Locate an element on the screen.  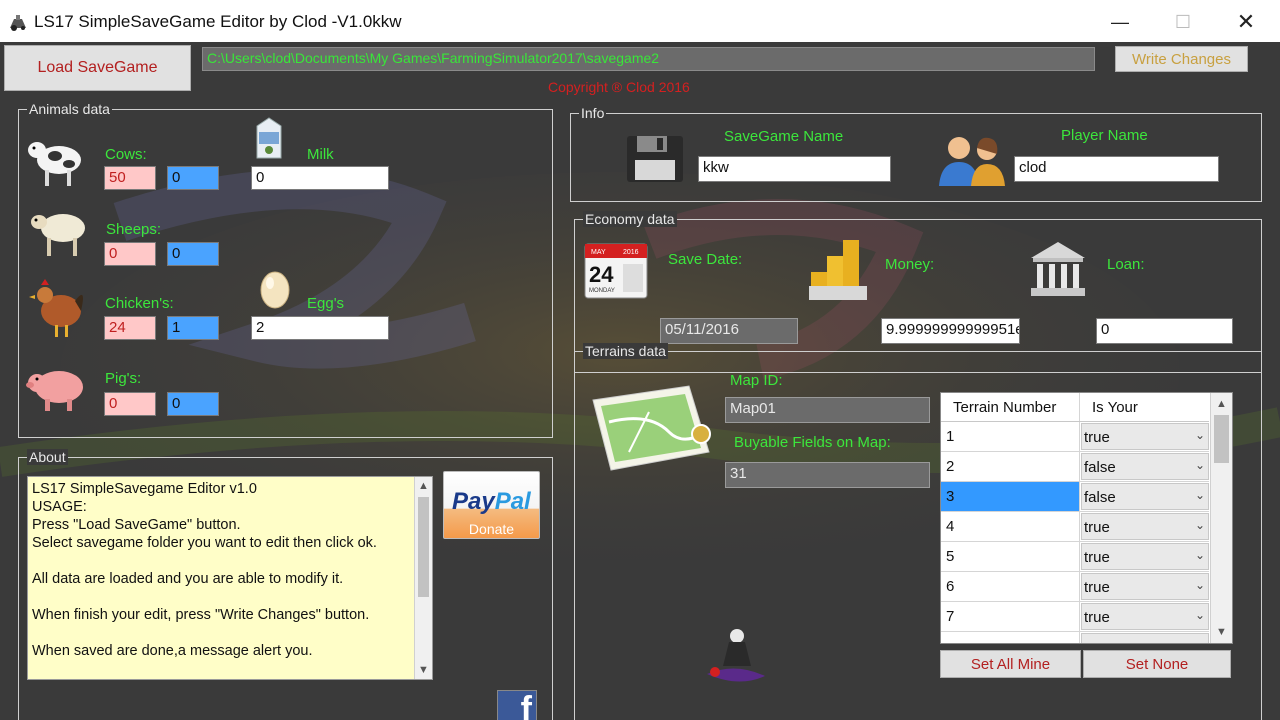
terrain-number-cell is located at coordinates (1010, 637).